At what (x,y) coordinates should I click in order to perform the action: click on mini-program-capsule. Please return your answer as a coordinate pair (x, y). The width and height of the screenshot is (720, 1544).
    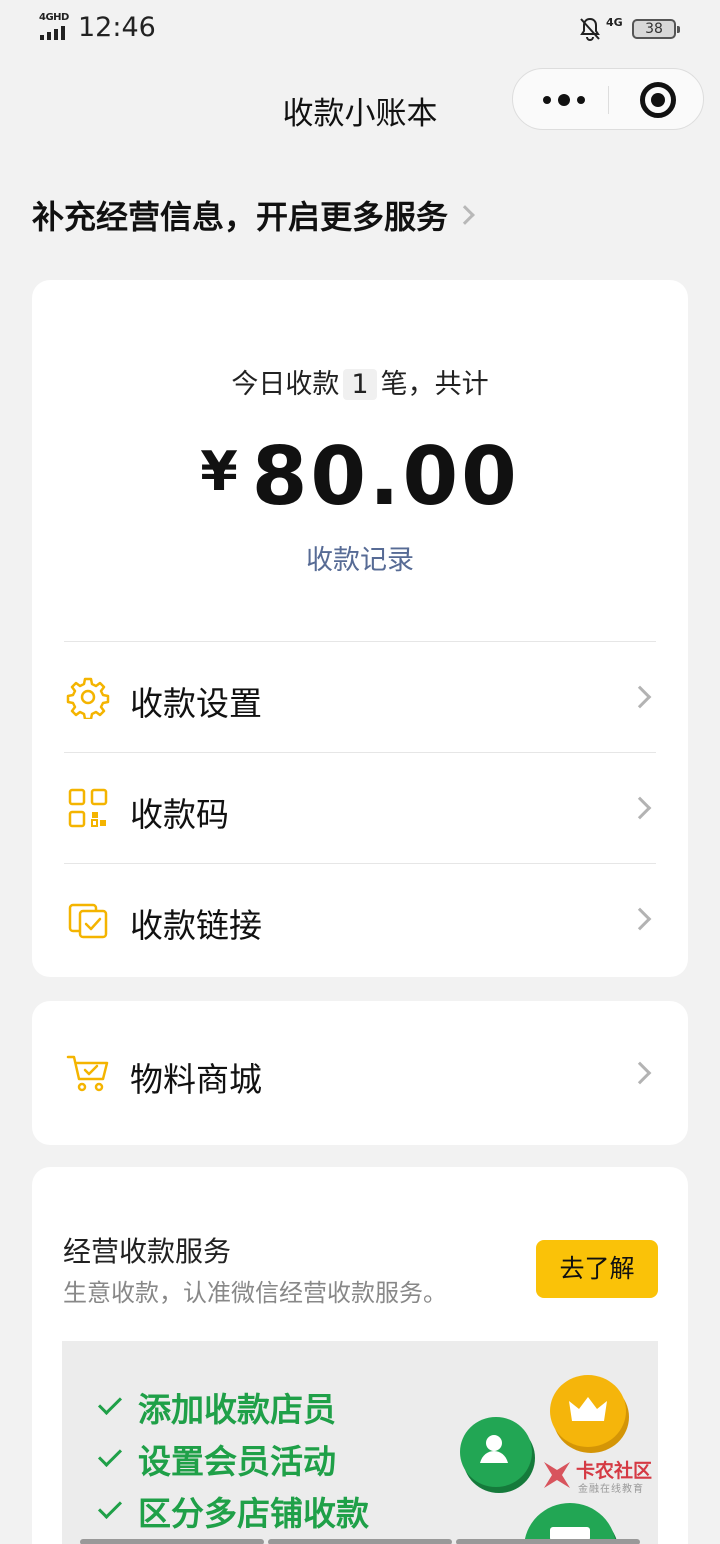
    Looking at the image, I should click on (608, 99).